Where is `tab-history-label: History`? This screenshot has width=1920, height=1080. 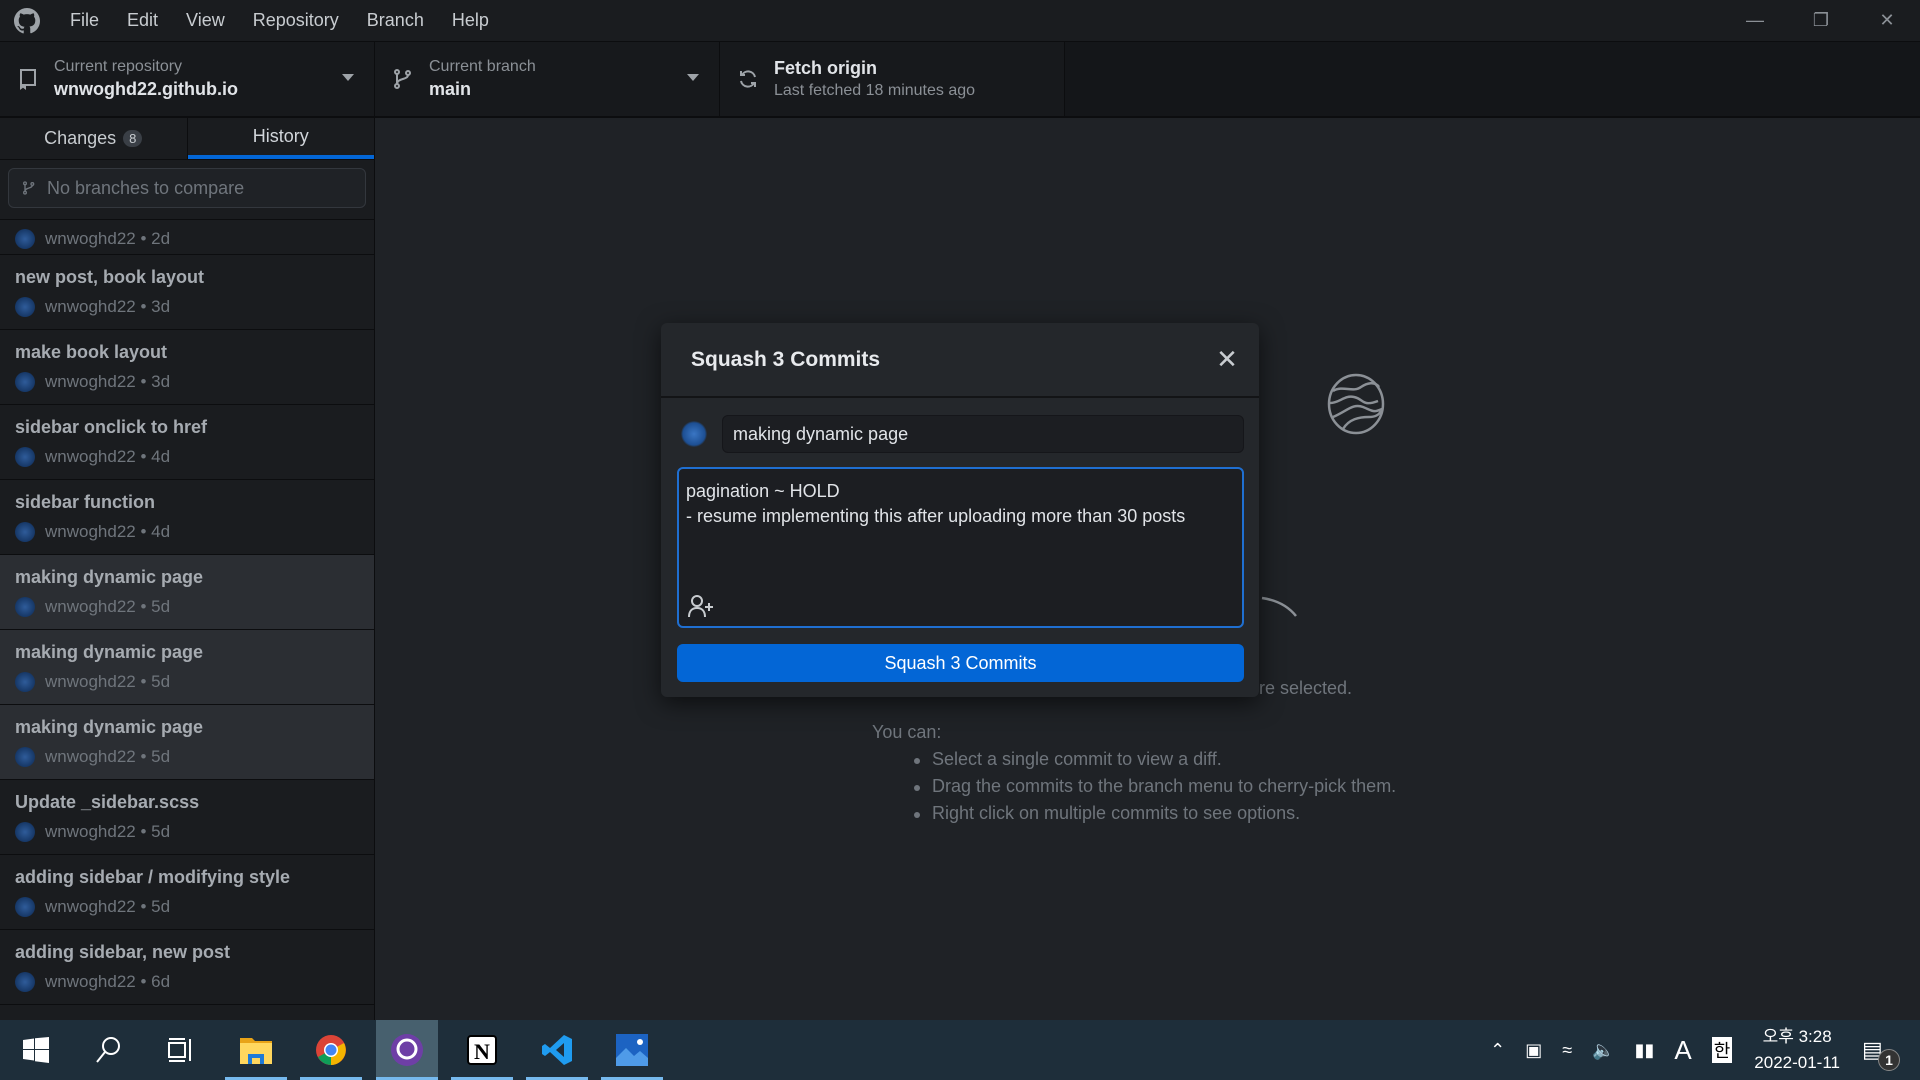 tab-history-label: History is located at coordinates (280, 136).